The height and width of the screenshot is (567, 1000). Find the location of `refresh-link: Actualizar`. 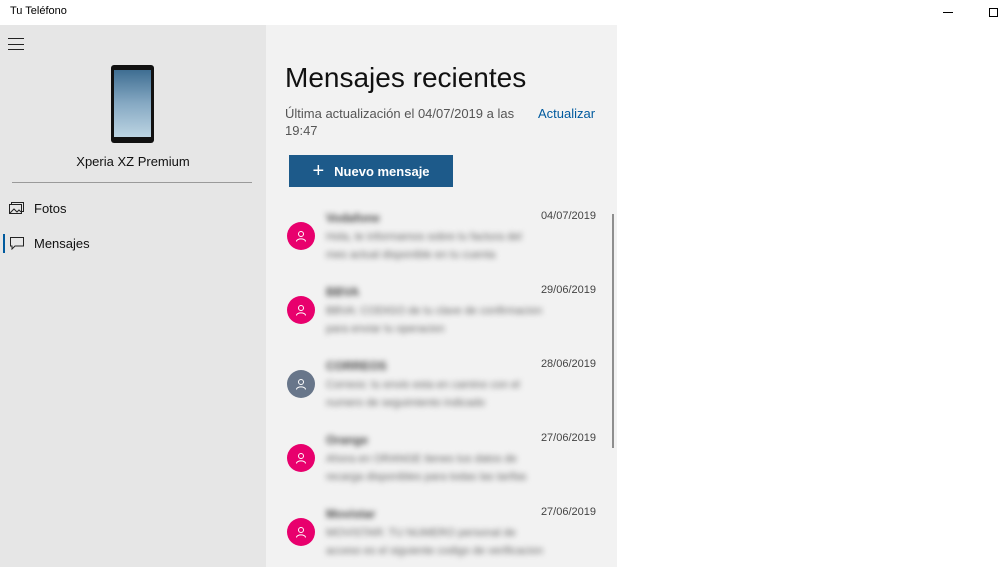

refresh-link: Actualizar is located at coordinates (566, 113).